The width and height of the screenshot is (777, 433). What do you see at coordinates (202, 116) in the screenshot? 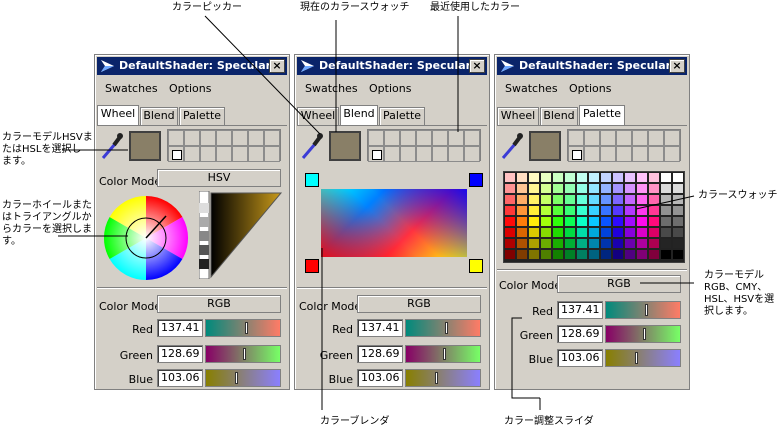
I see `tab-palette: Palette` at bounding box center [202, 116].